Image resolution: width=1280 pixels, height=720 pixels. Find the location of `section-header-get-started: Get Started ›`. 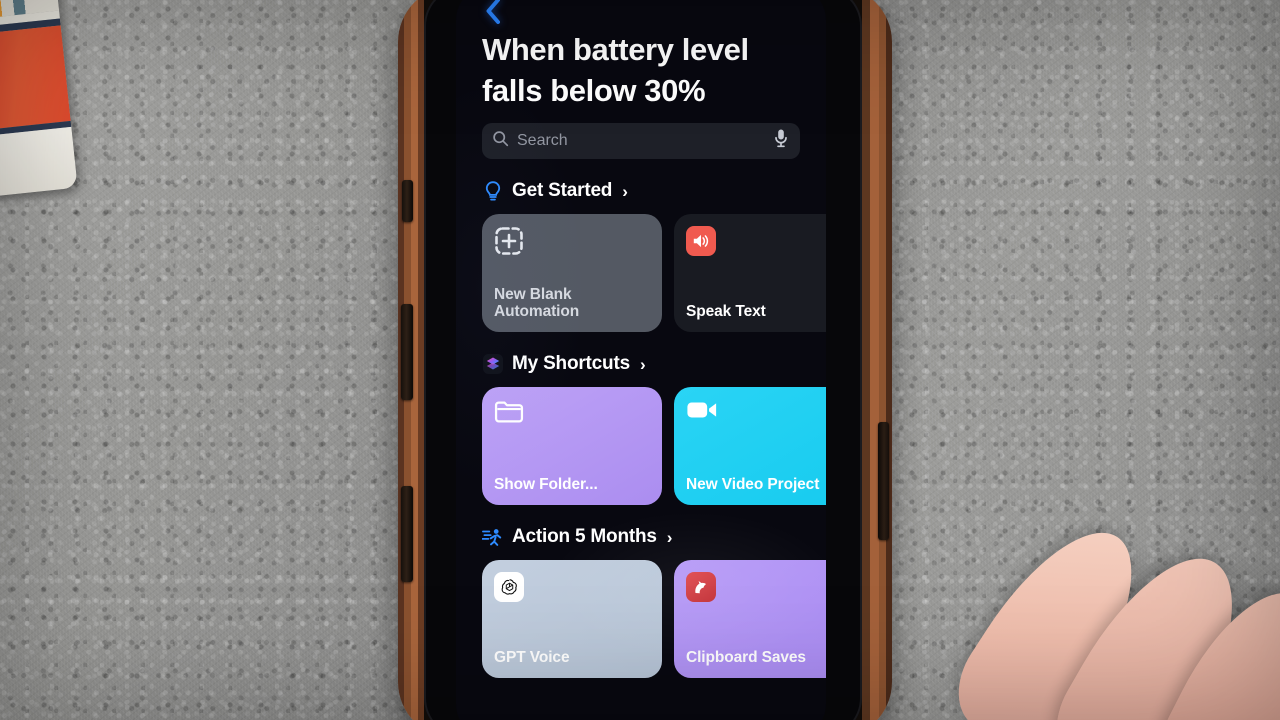

section-header-get-started: Get Started › is located at coordinates (641, 191).